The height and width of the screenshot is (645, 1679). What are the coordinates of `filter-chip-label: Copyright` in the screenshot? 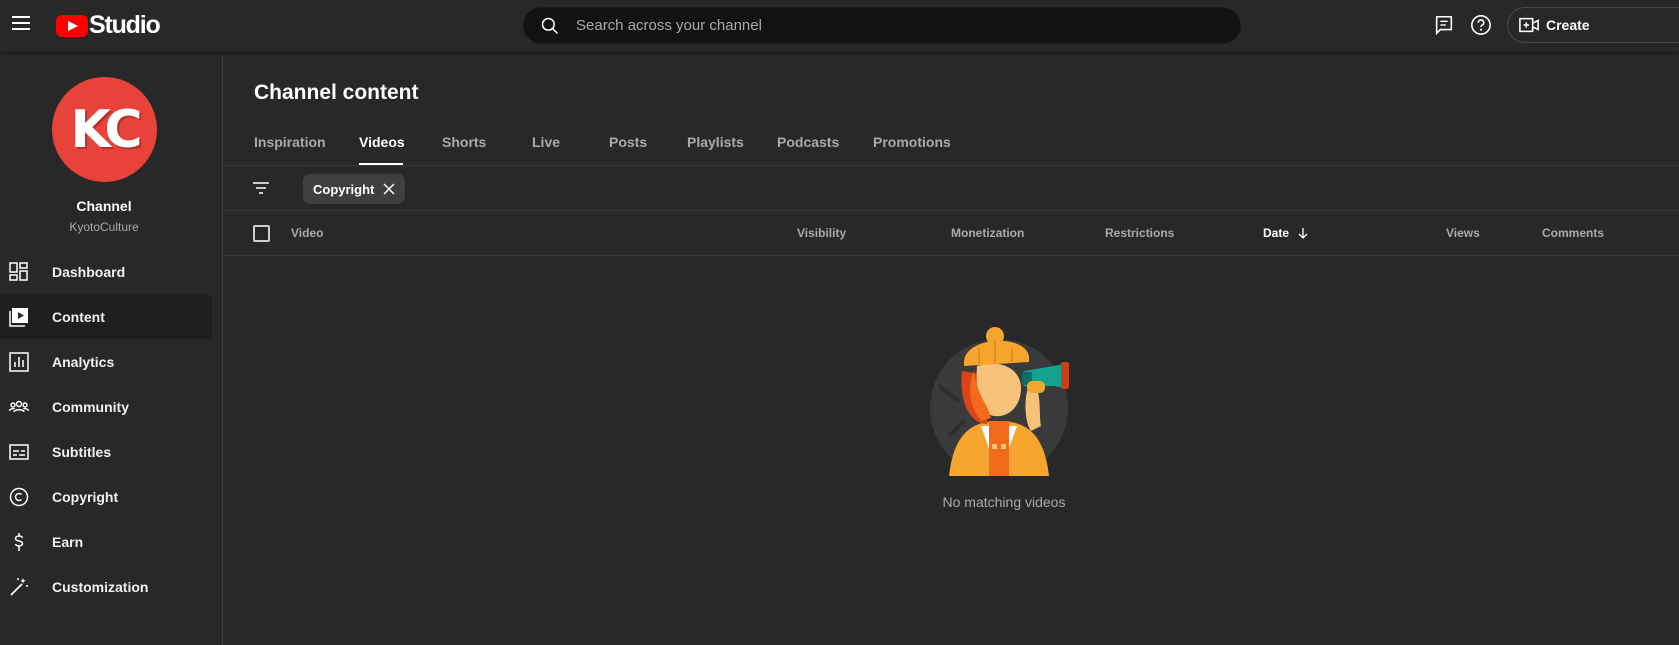 It's located at (344, 189).